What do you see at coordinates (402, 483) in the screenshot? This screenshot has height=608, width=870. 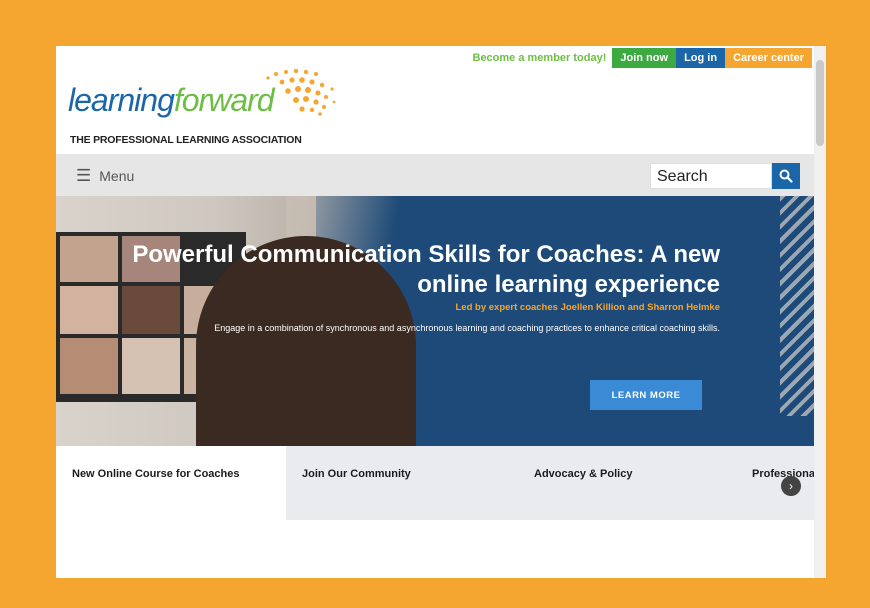 I see `tab-join-community: Join Our Community` at bounding box center [402, 483].